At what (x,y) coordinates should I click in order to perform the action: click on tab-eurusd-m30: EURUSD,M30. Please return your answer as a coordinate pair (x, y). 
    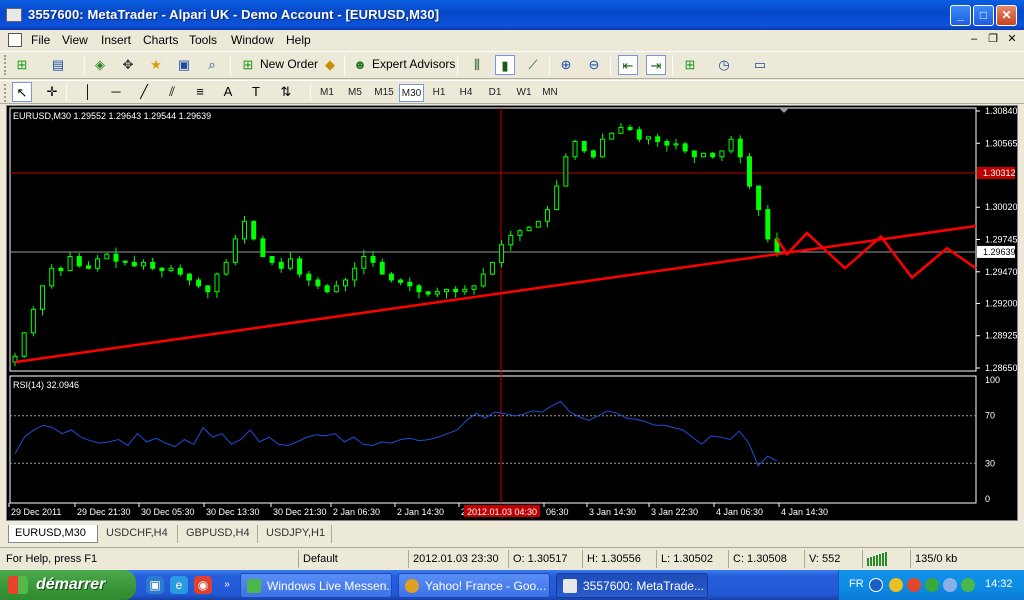
    Looking at the image, I should click on (53, 534).